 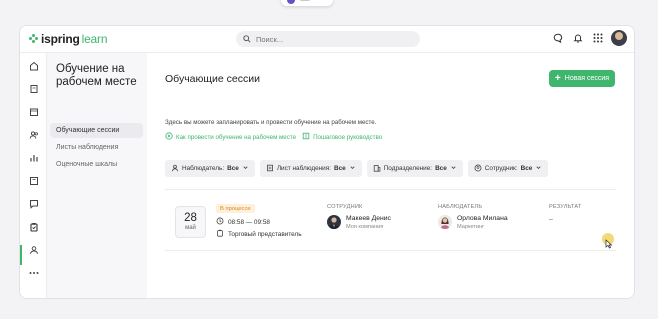 I want to click on result-value: –, so click(x=551, y=219).